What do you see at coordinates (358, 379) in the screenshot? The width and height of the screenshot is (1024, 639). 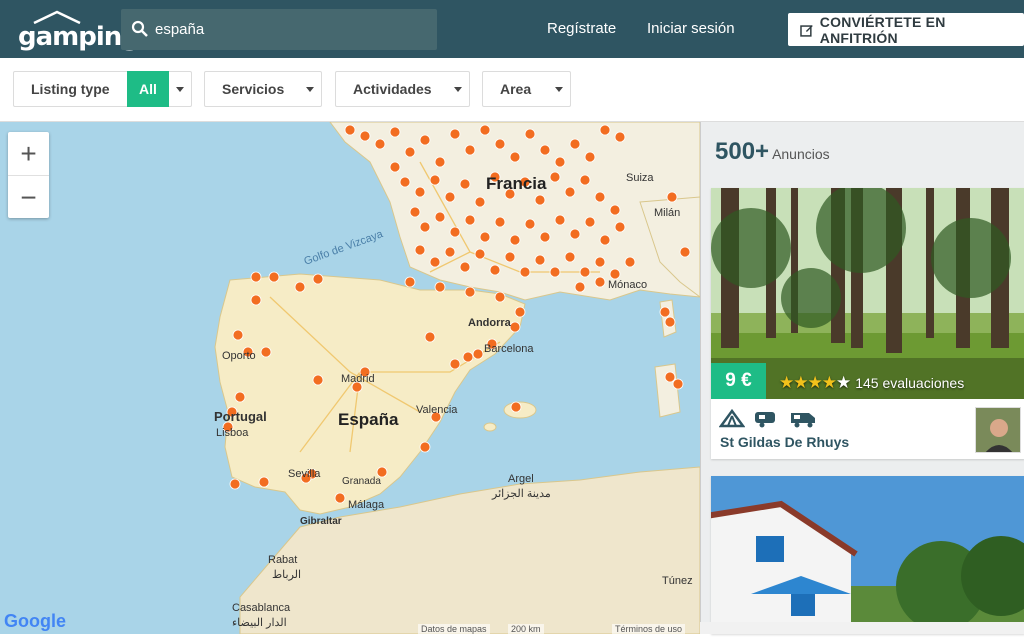 I see `map-label-madrid: Madrid` at bounding box center [358, 379].